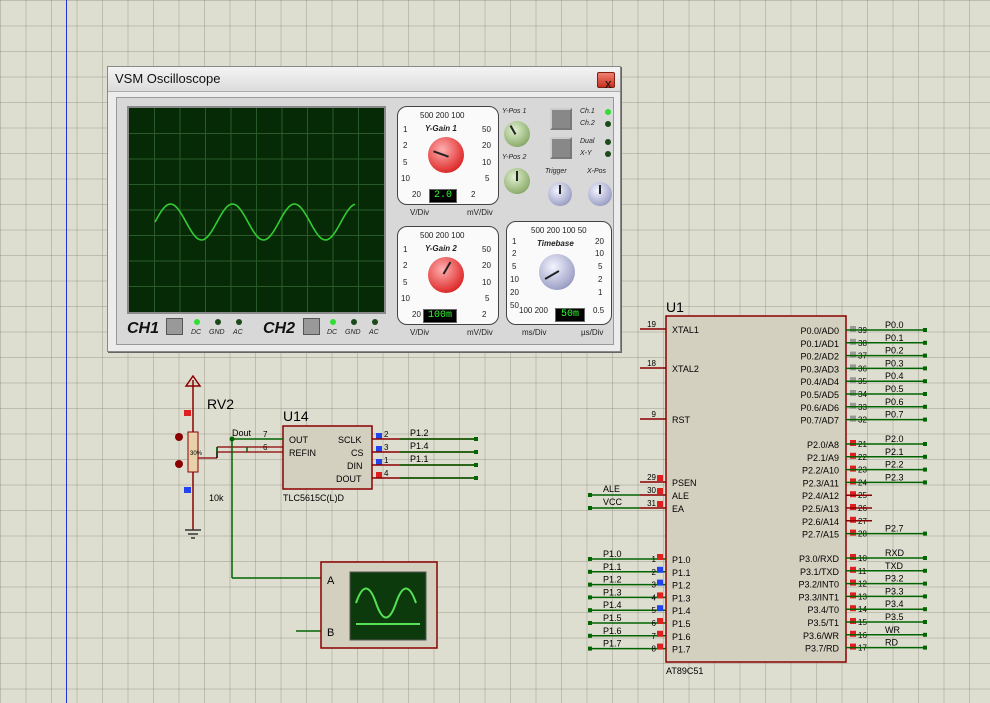  Describe the element at coordinates (611, 489) in the screenshot. I see `u1-net-ale: ALE` at that location.